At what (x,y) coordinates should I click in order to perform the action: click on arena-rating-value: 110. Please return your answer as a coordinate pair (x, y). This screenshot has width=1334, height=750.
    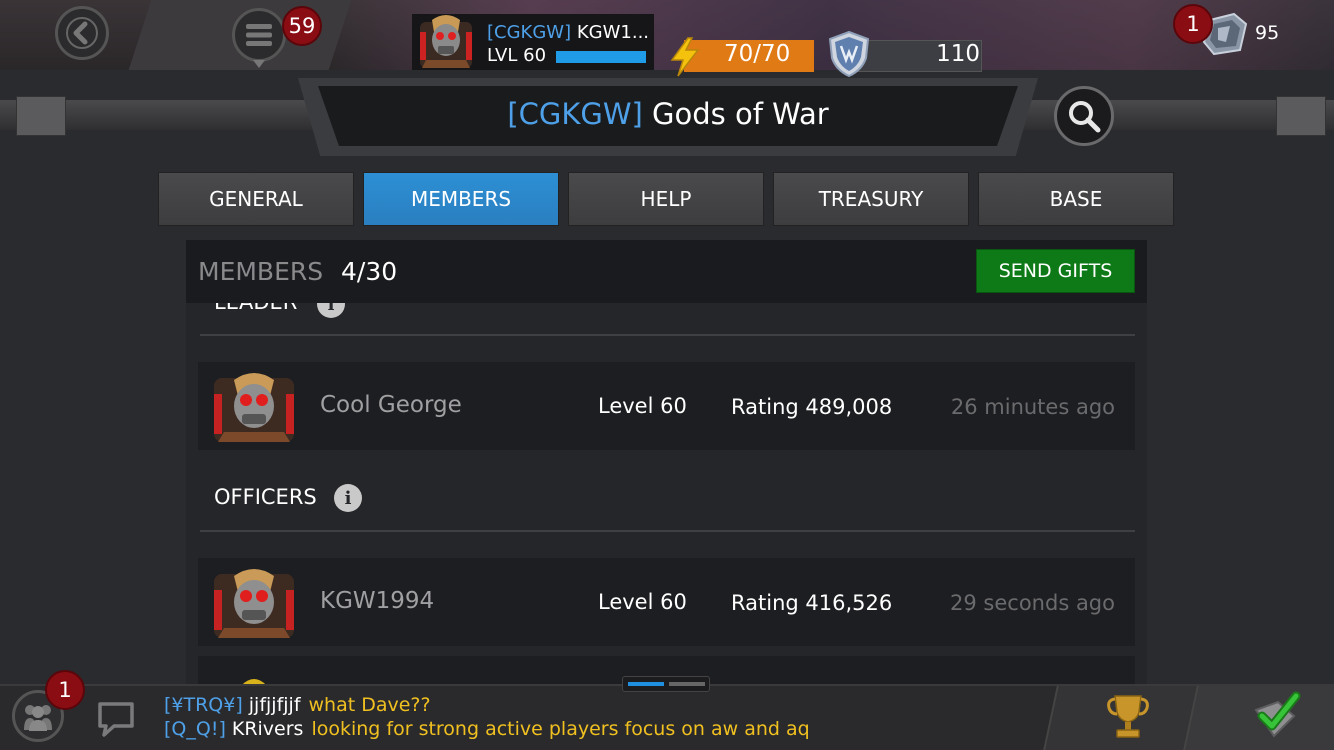
    Looking at the image, I should click on (958, 54).